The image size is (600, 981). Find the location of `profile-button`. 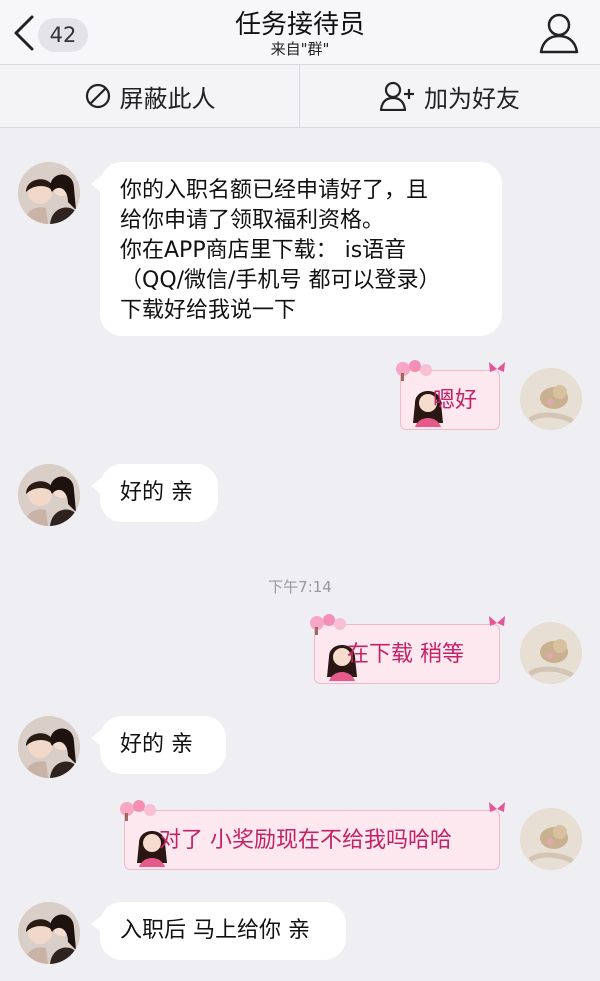

profile-button is located at coordinates (559, 33).